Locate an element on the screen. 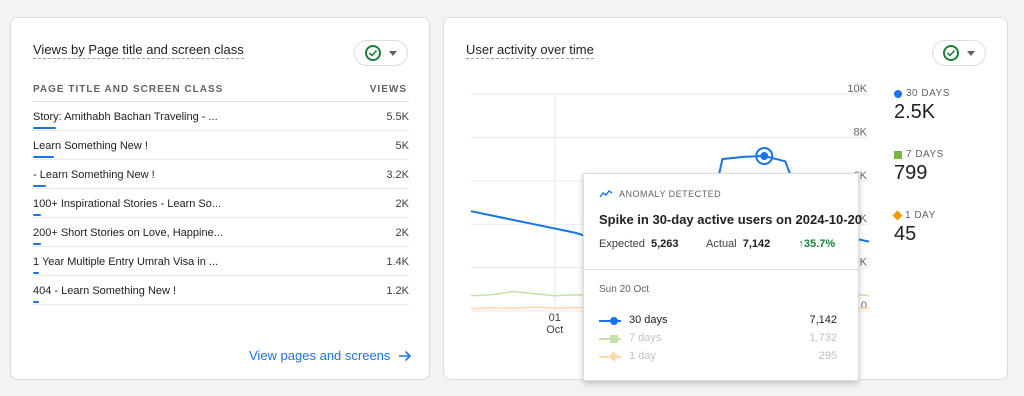 Image resolution: width=1024 pixels, height=396 pixels. tooltip-date: Sun 20 Oct is located at coordinates (624, 289).